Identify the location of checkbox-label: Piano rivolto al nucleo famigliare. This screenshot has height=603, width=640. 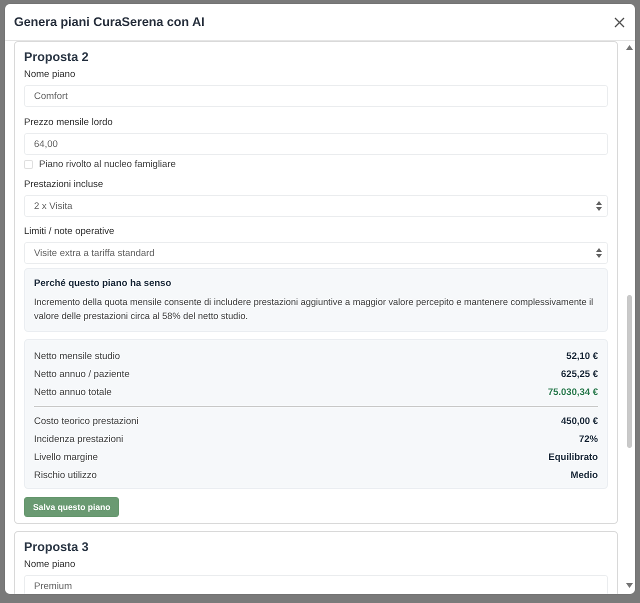
(107, 164).